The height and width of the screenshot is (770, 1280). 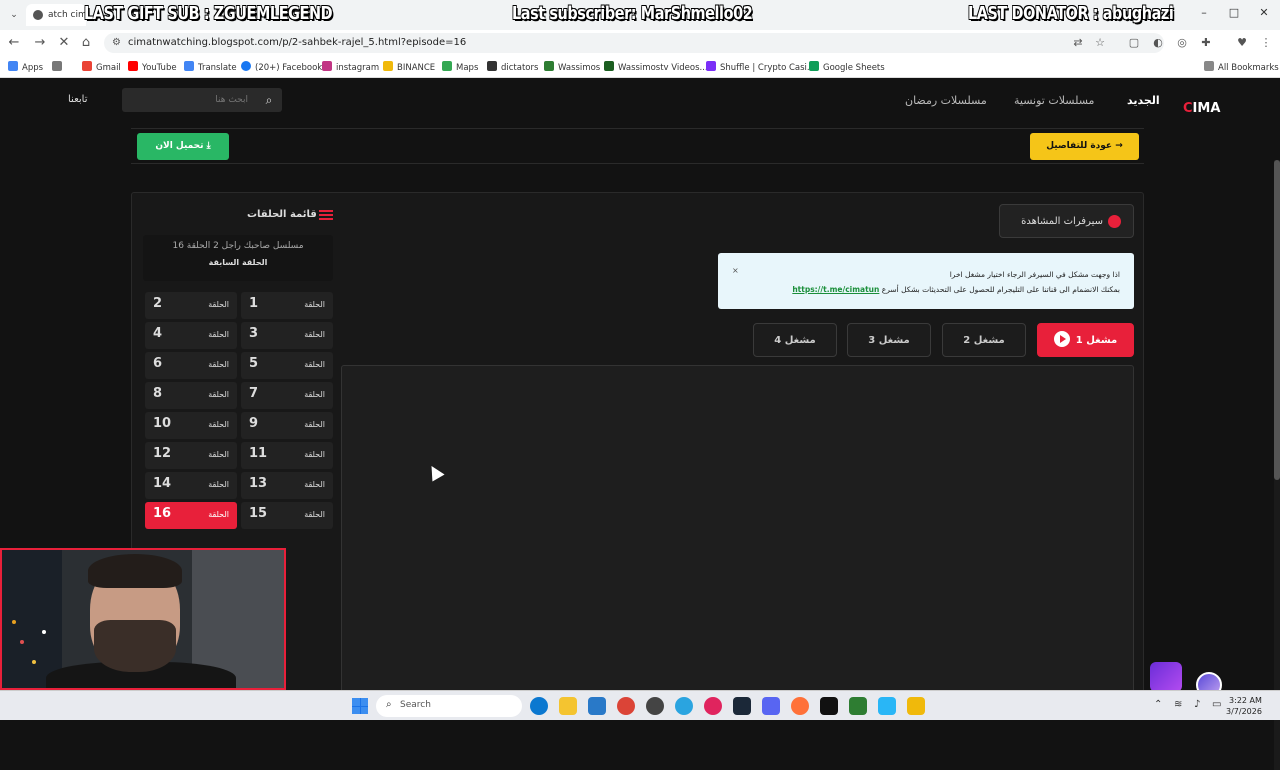 I want to click on episode-button: الحلقة 14, so click(x=191, y=485).